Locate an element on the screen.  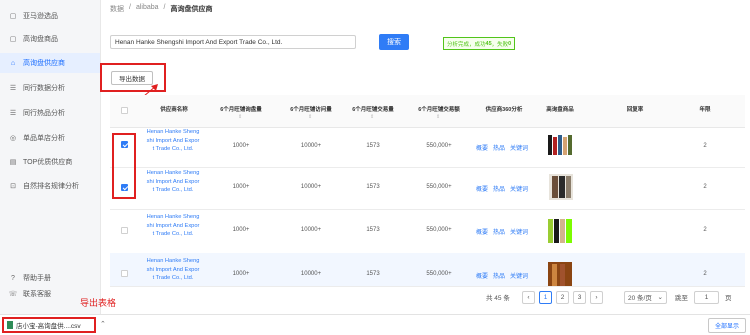
chevron-up-icon: ⌃ is located at coordinates (103, 324).